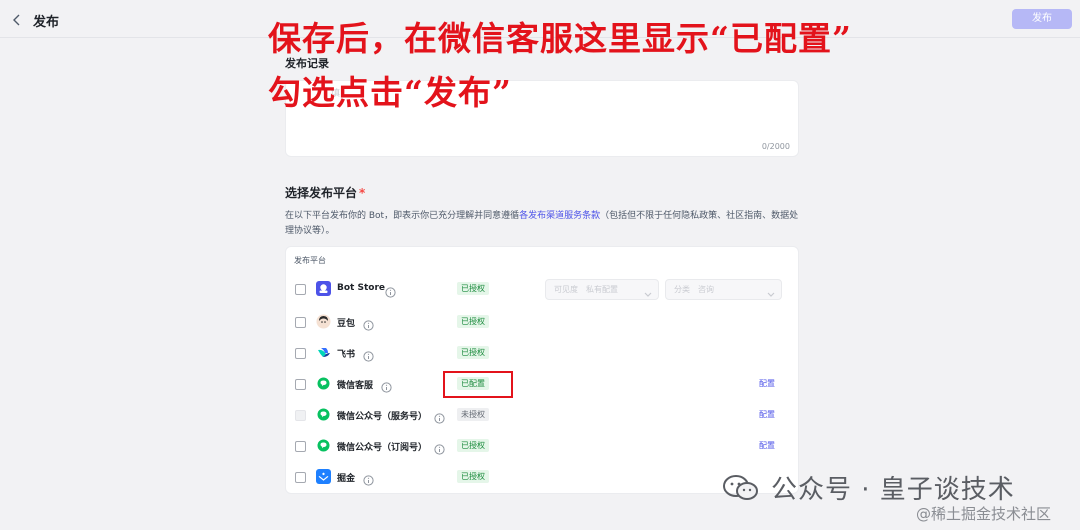 The image size is (1080, 530). I want to click on publish-button: 发布, so click(1042, 19).